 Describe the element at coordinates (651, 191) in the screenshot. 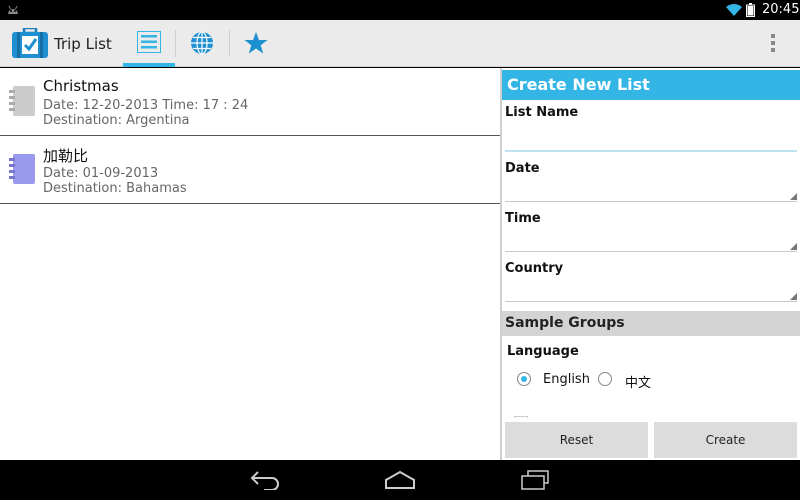

I see `date-spinner` at that location.